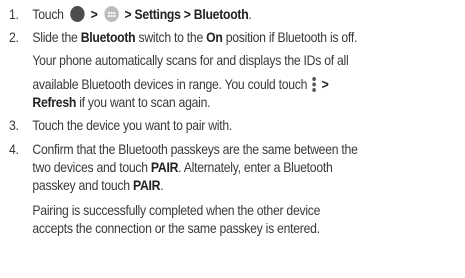 This screenshot has height=278, width=465. Describe the element at coordinates (14, 37) in the screenshot. I see `step-number: 2.` at that location.